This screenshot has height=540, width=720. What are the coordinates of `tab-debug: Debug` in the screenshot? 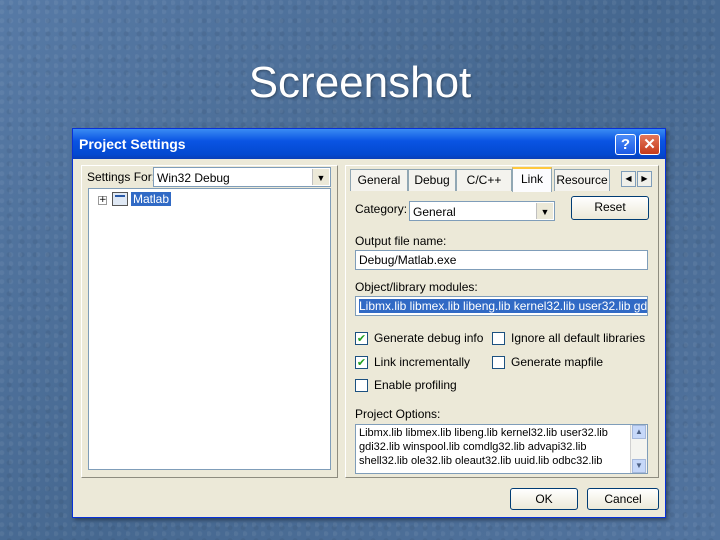 It's located at (432, 180).